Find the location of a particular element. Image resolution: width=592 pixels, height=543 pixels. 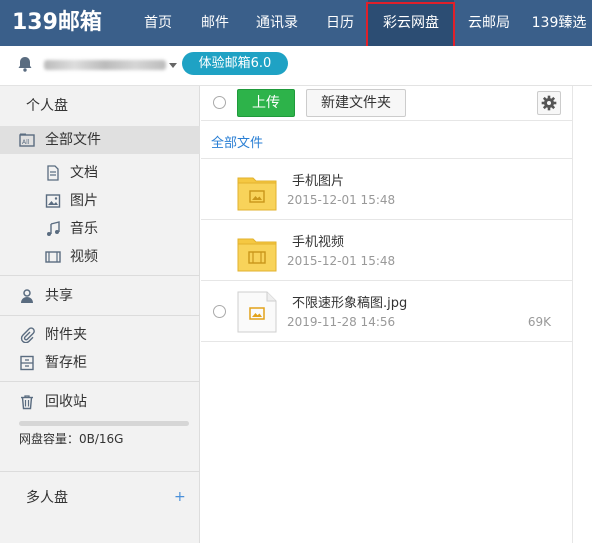

sidebar-item-videos: 视频 is located at coordinates (100, 257).